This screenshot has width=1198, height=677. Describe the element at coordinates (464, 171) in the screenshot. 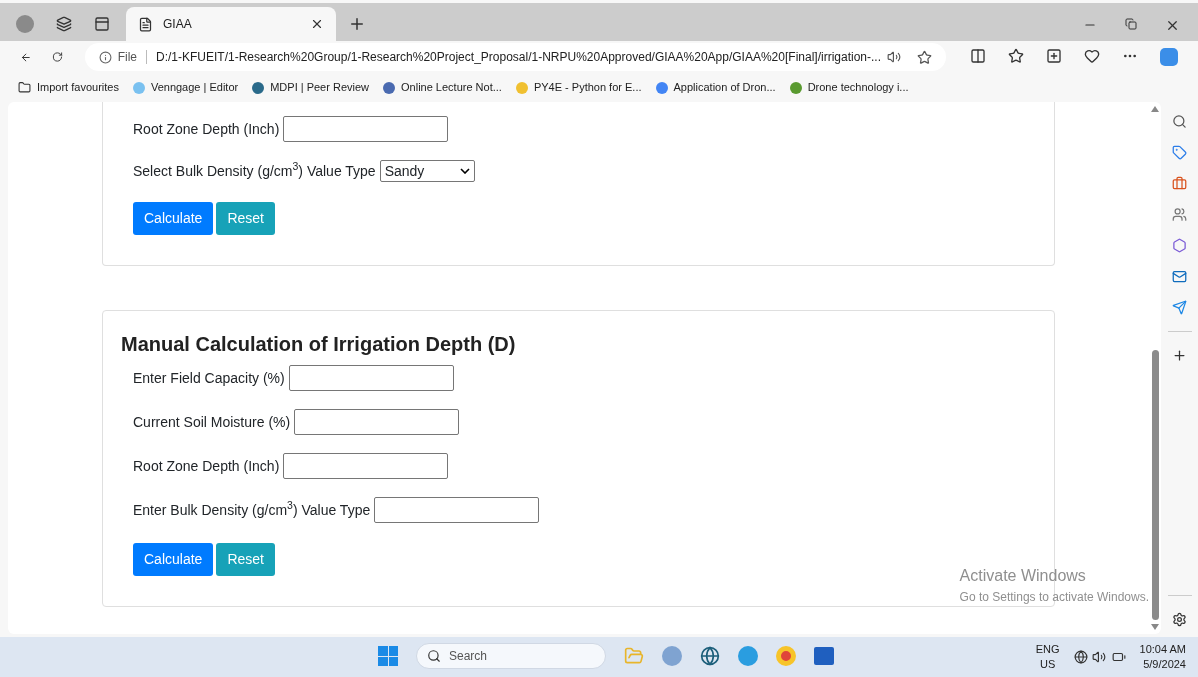

I see `chevron-icon` at that location.